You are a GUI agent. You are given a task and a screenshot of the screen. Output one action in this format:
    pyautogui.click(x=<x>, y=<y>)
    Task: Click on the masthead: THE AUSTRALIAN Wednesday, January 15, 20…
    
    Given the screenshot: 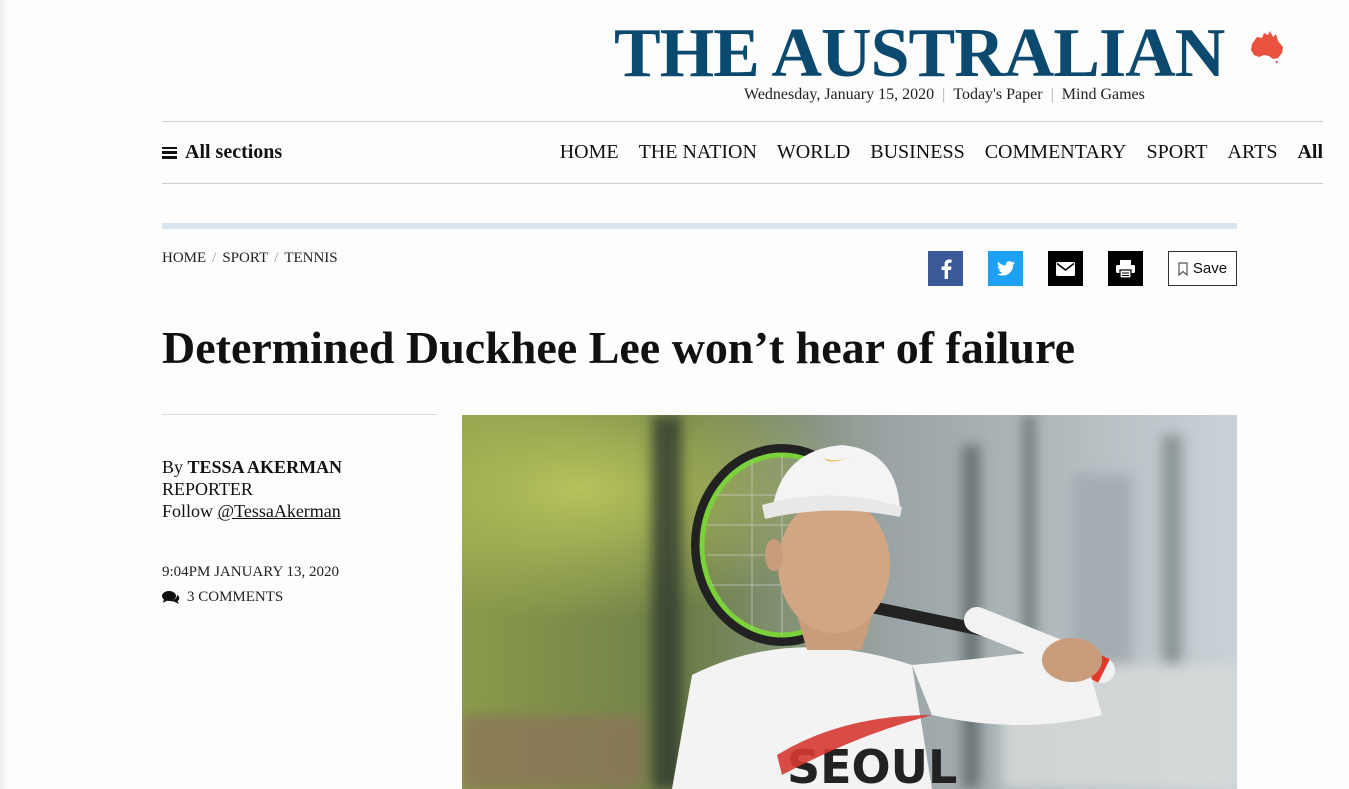 What is the action you would take?
    pyautogui.click(x=742, y=60)
    